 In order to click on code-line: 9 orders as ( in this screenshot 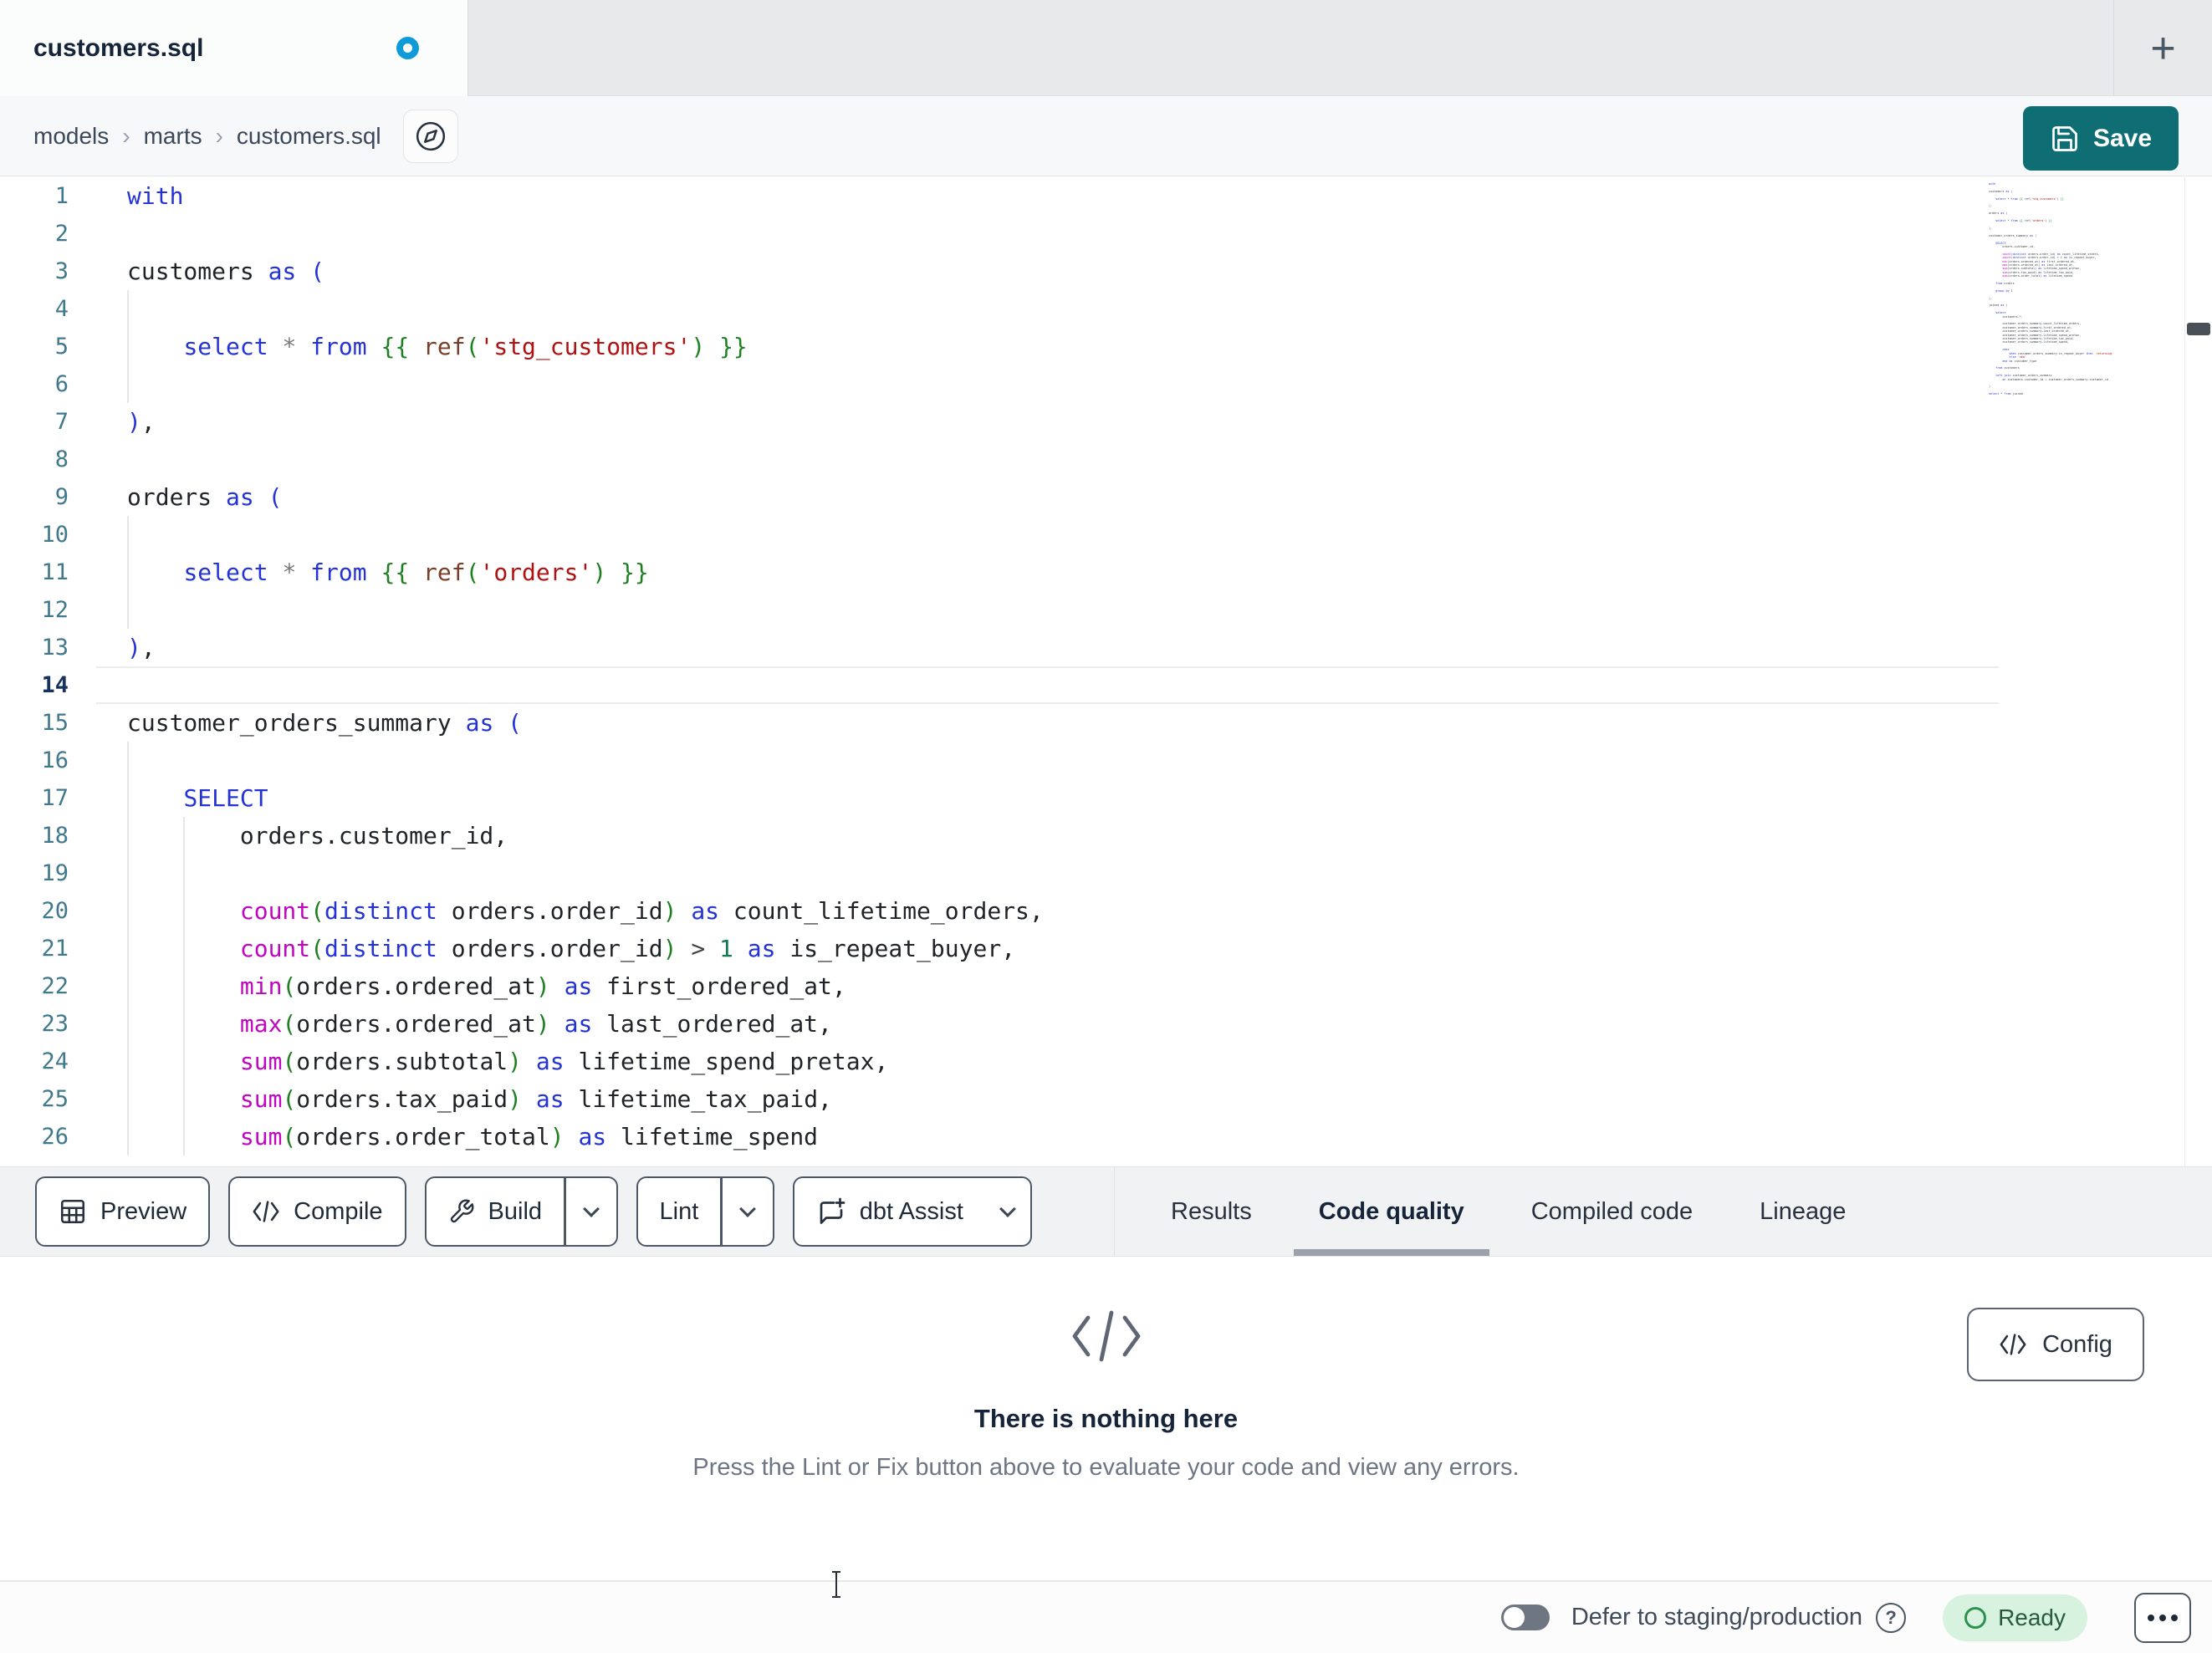, I will do `click(1000, 497)`.